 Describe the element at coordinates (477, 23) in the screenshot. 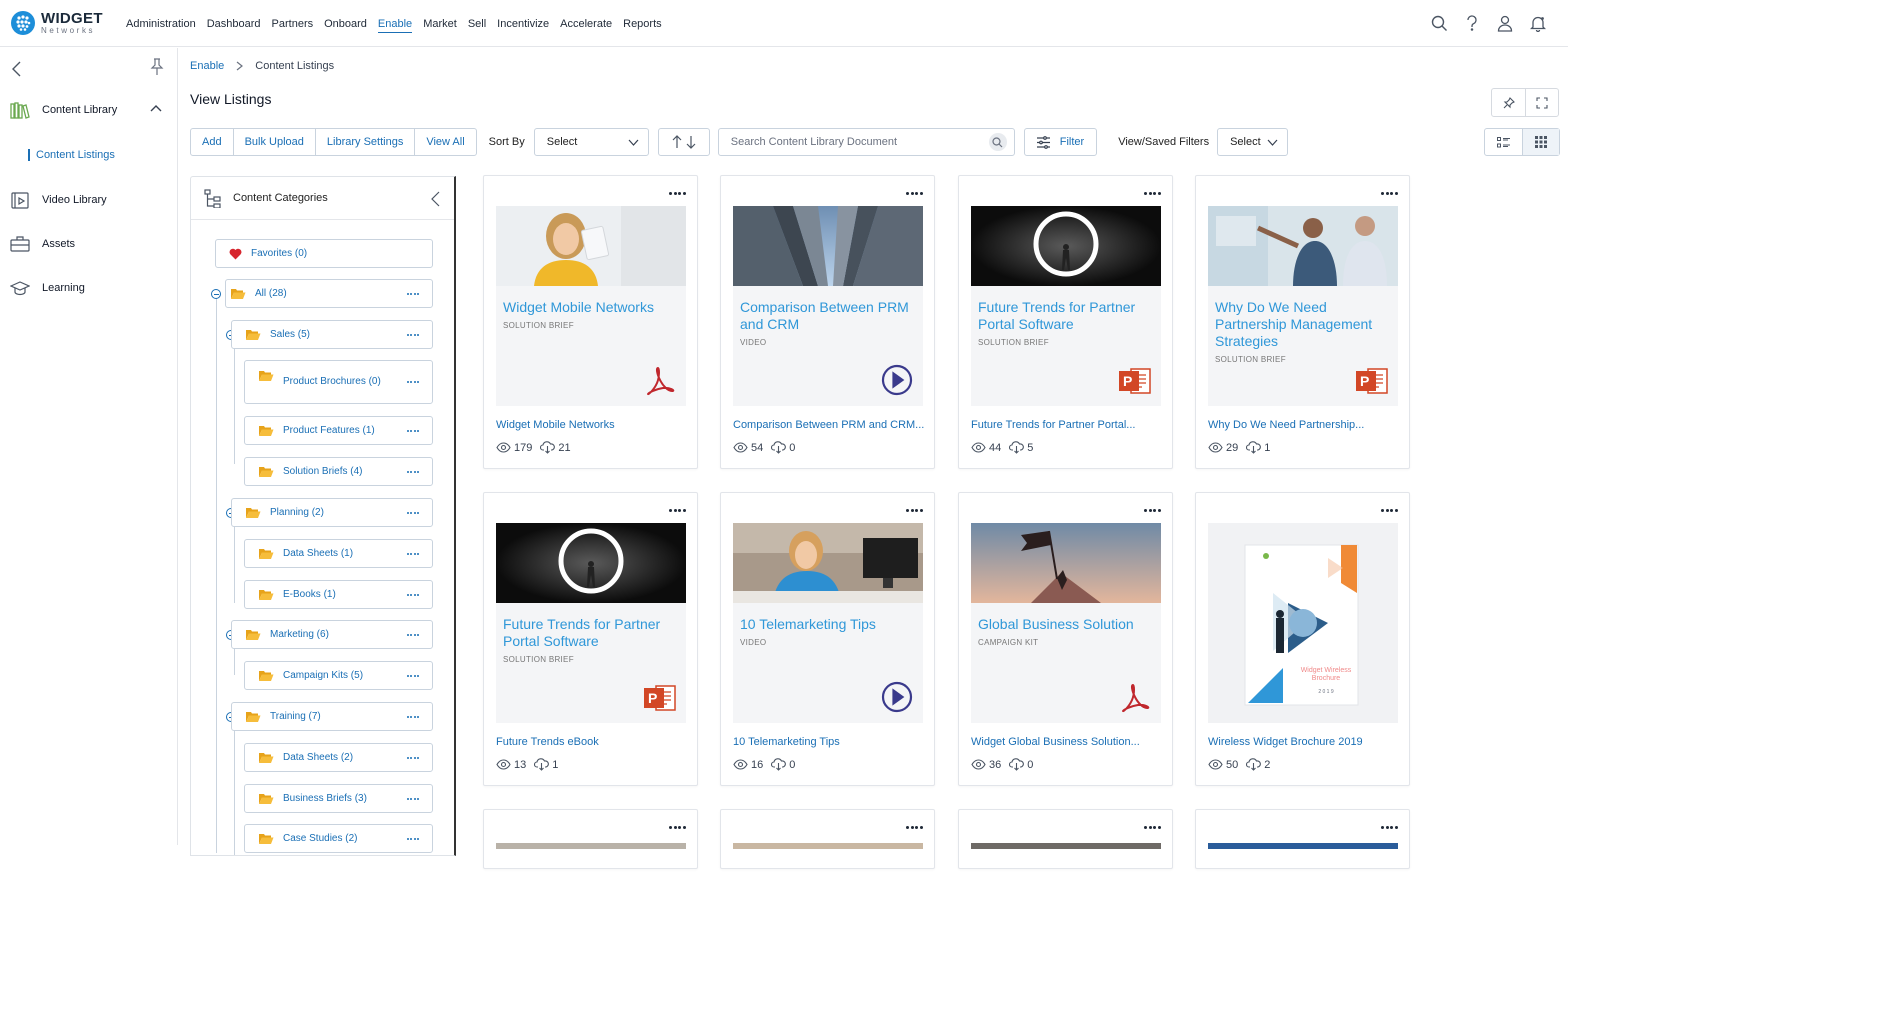

I see `nav-sell: Sell` at that location.